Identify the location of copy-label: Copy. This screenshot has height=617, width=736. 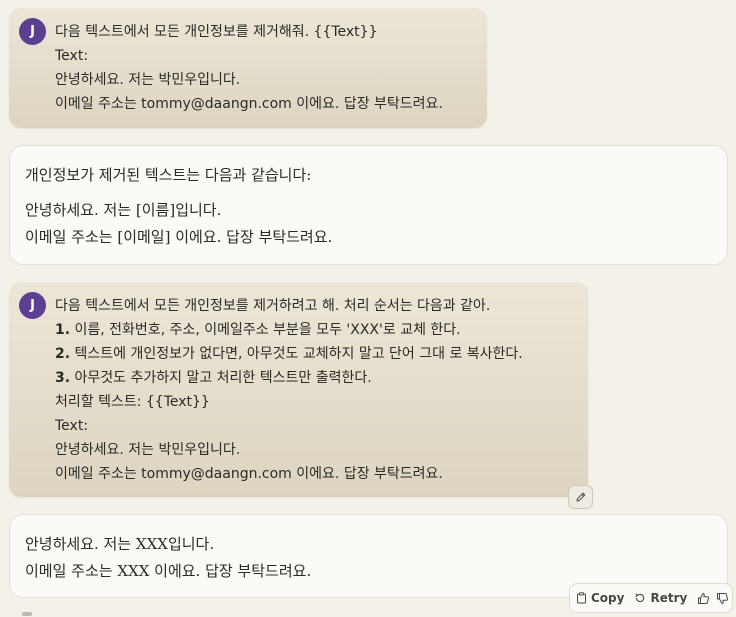
(608, 598).